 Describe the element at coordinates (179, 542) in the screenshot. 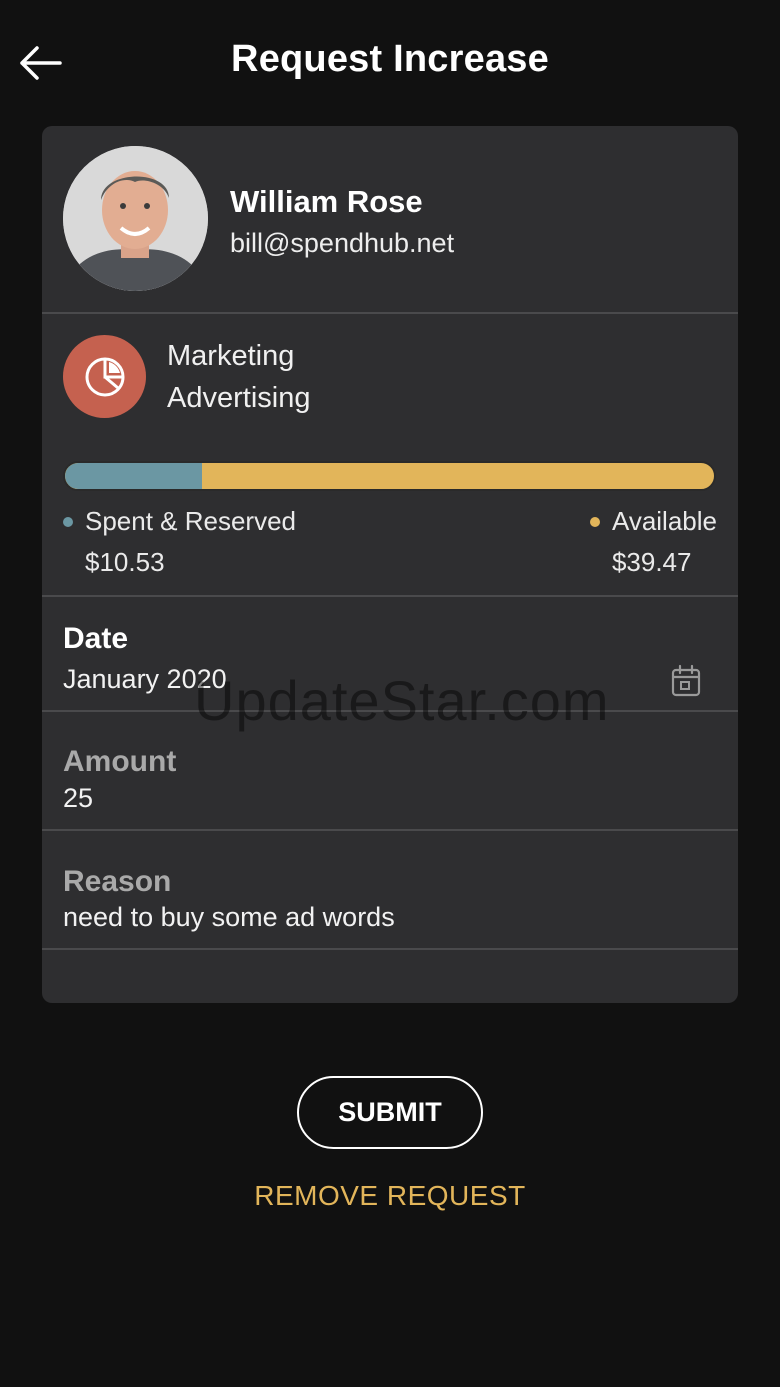

I see `spent-legend: Spent & Reserved $10.53` at that location.